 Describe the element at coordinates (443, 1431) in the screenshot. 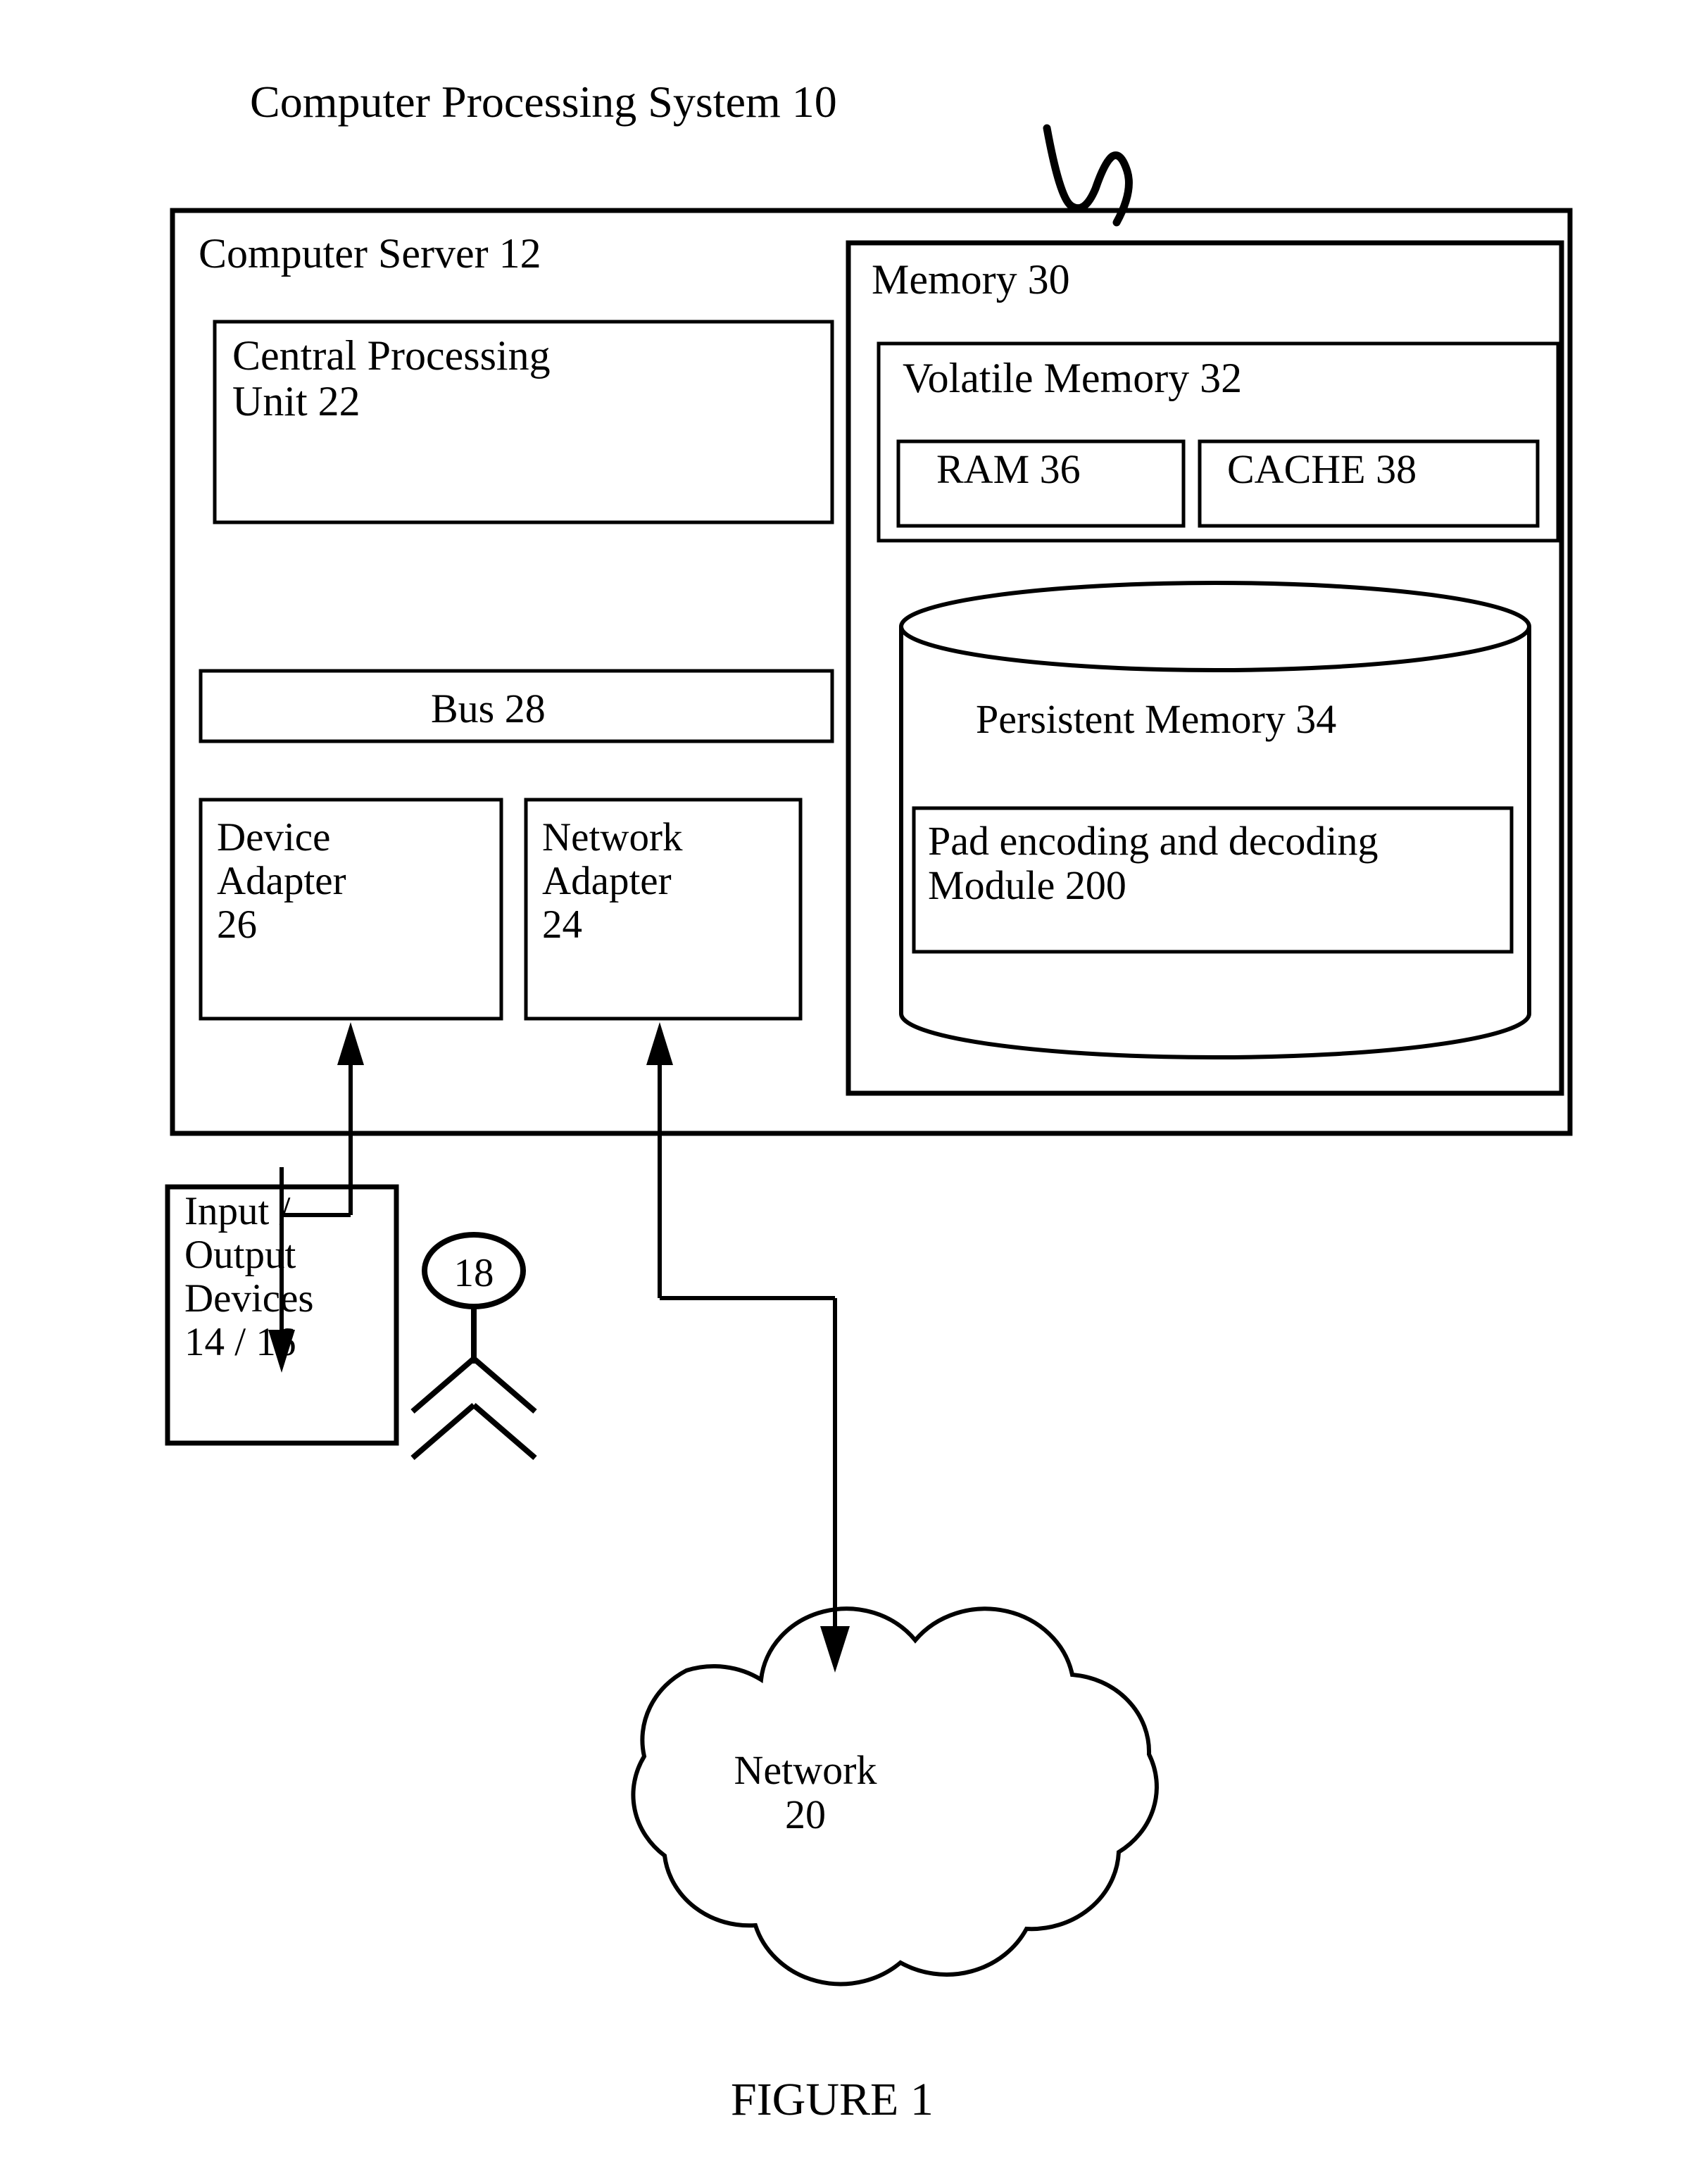

I see `stick-figure-leg-left` at that location.